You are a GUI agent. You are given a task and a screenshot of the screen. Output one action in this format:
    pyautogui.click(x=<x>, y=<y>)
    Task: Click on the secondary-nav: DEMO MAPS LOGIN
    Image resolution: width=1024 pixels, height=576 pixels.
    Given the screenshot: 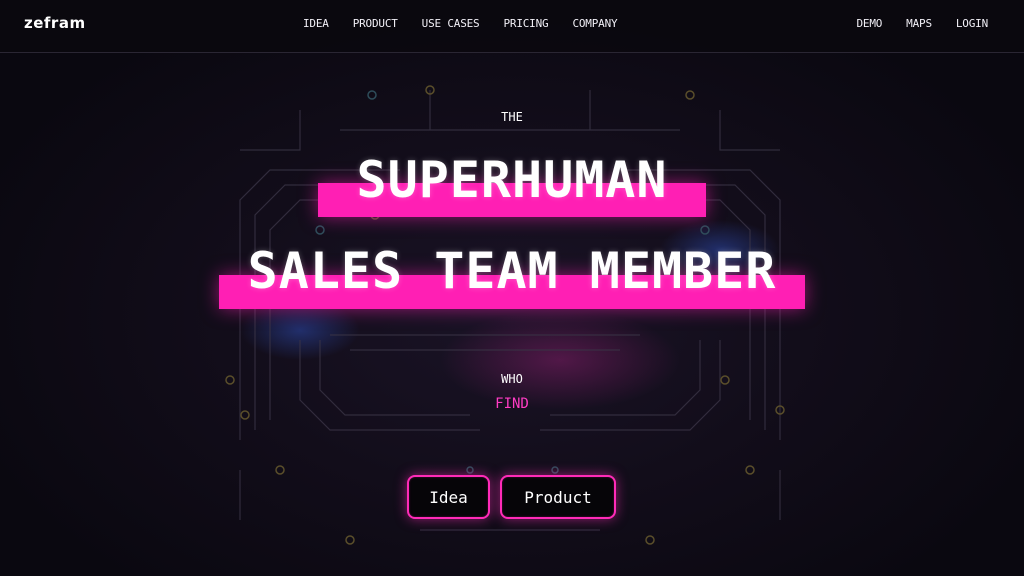 What is the action you would take?
    pyautogui.click(x=910, y=23)
    